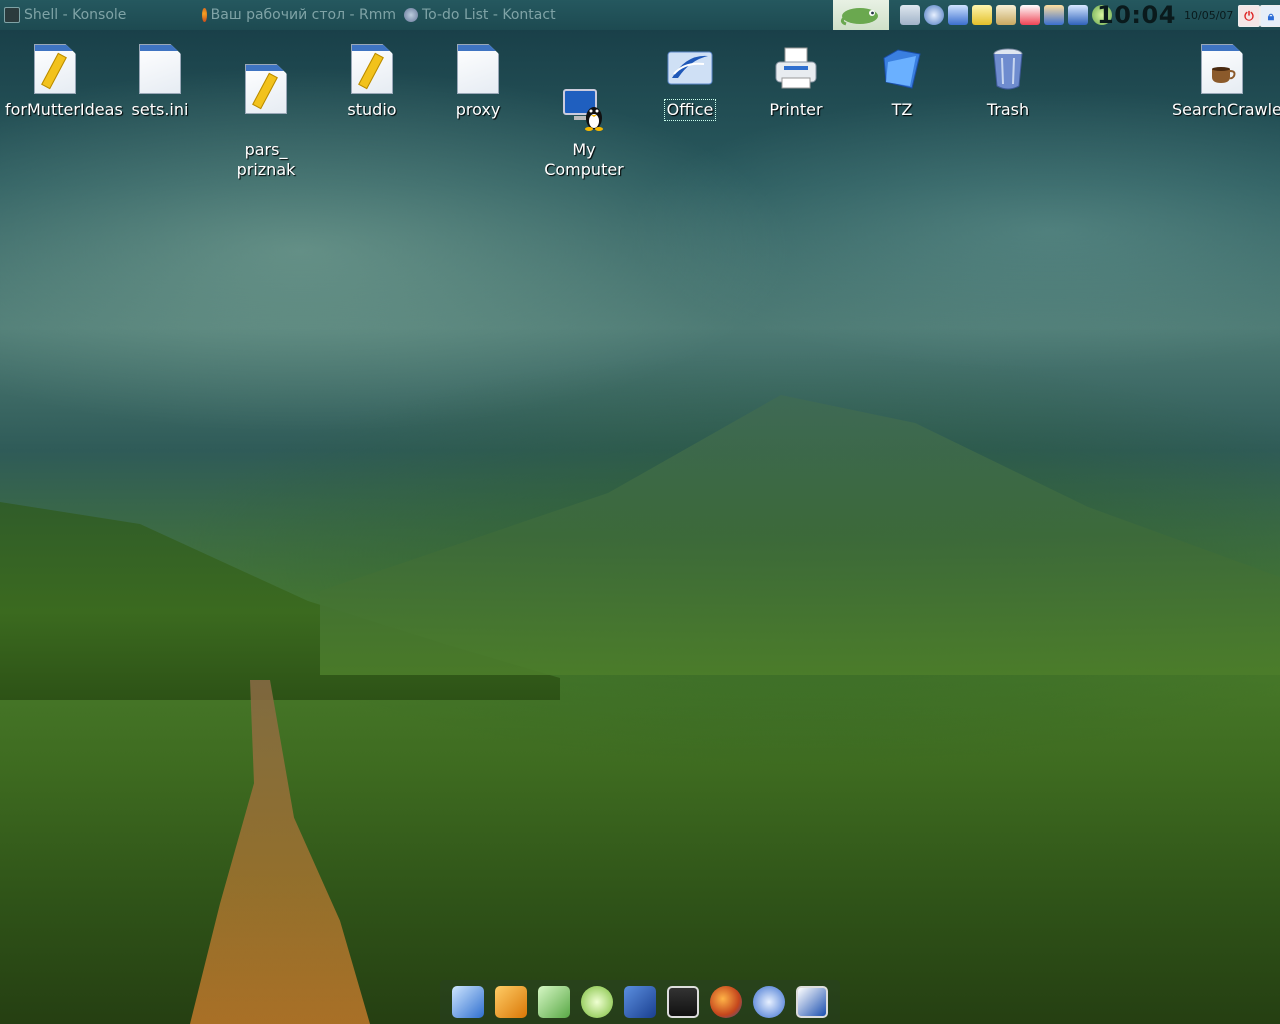  Describe the element at coordinates (489, 15) in the screenshot. I see `taskbar-item-label: To-do List - Kontact` at that location.